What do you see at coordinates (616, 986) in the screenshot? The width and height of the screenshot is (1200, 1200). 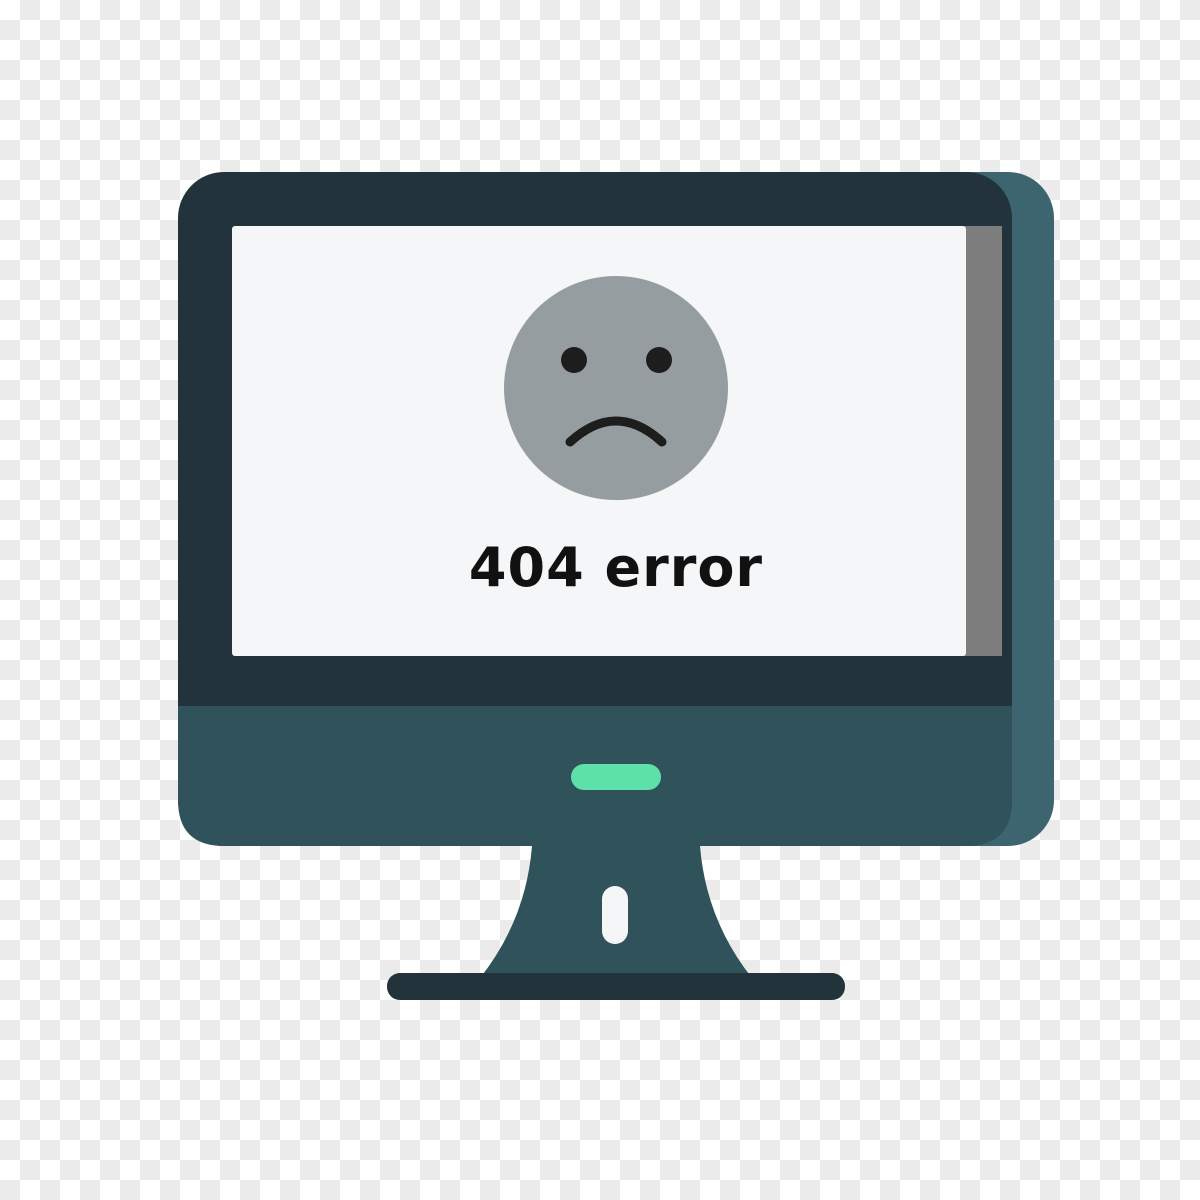 I see `monitor-base` at bounding box center [616, 986].